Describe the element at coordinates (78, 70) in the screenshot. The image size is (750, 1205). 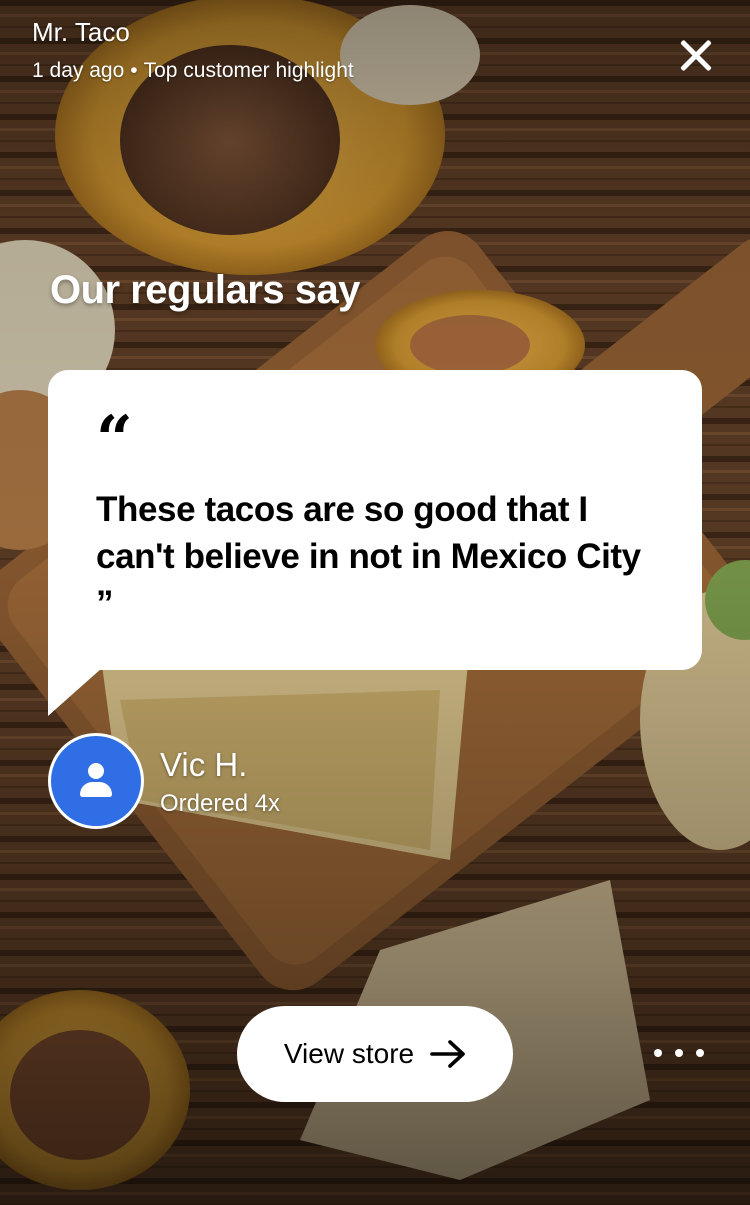
I see `post-time: 1 day ago` at that location.